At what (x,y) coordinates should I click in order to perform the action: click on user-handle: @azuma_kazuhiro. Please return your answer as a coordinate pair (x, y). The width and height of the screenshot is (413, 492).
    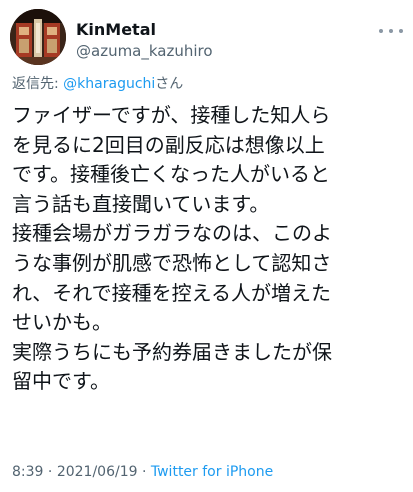
    Looking at the image, I should click on (144, 51).